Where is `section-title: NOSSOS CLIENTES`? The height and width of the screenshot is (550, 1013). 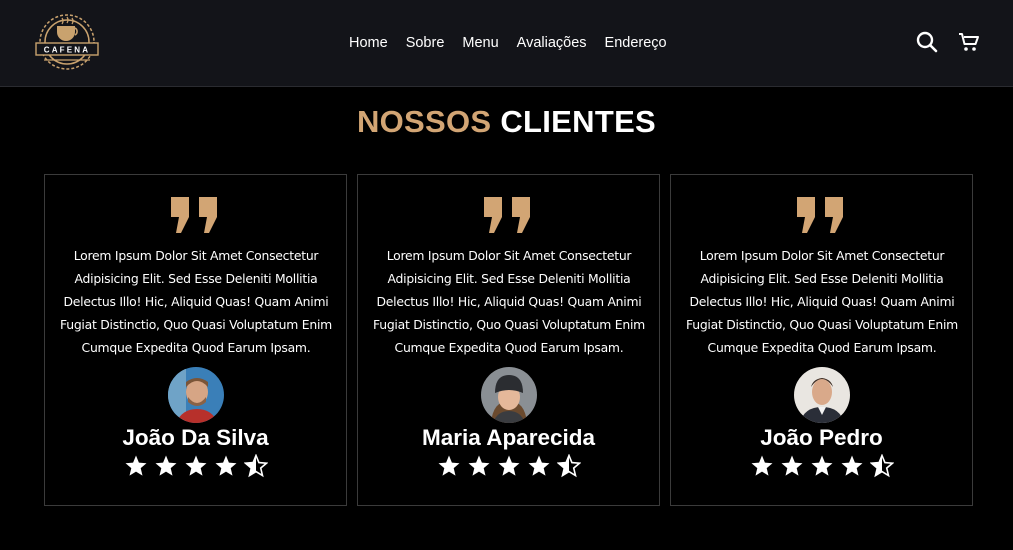 section-title: NOSSOS CLIENTES is located at coordinates (506, 122).